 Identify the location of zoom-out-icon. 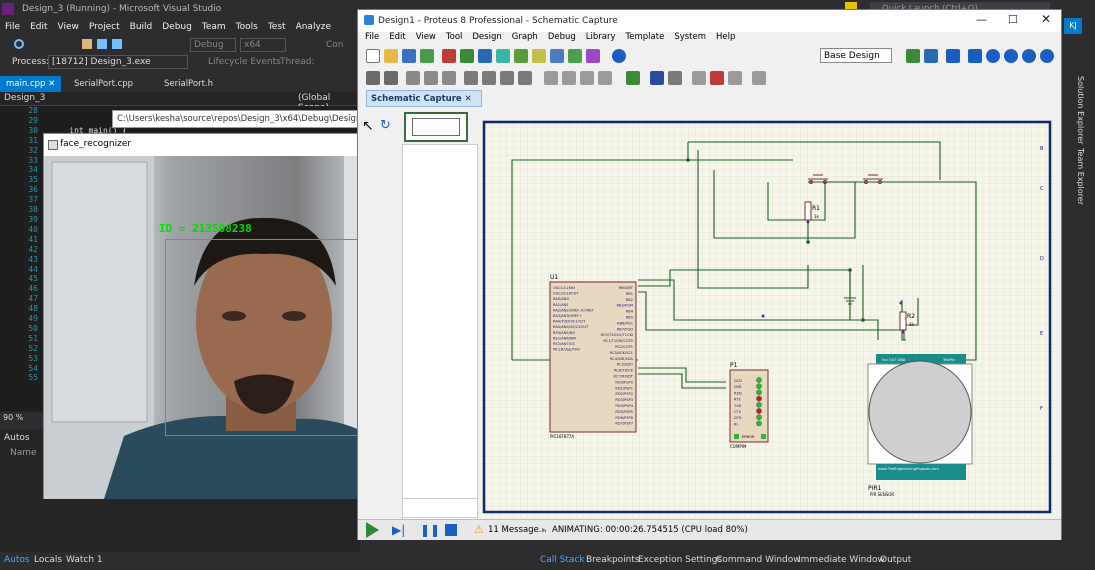
(1011, 56).